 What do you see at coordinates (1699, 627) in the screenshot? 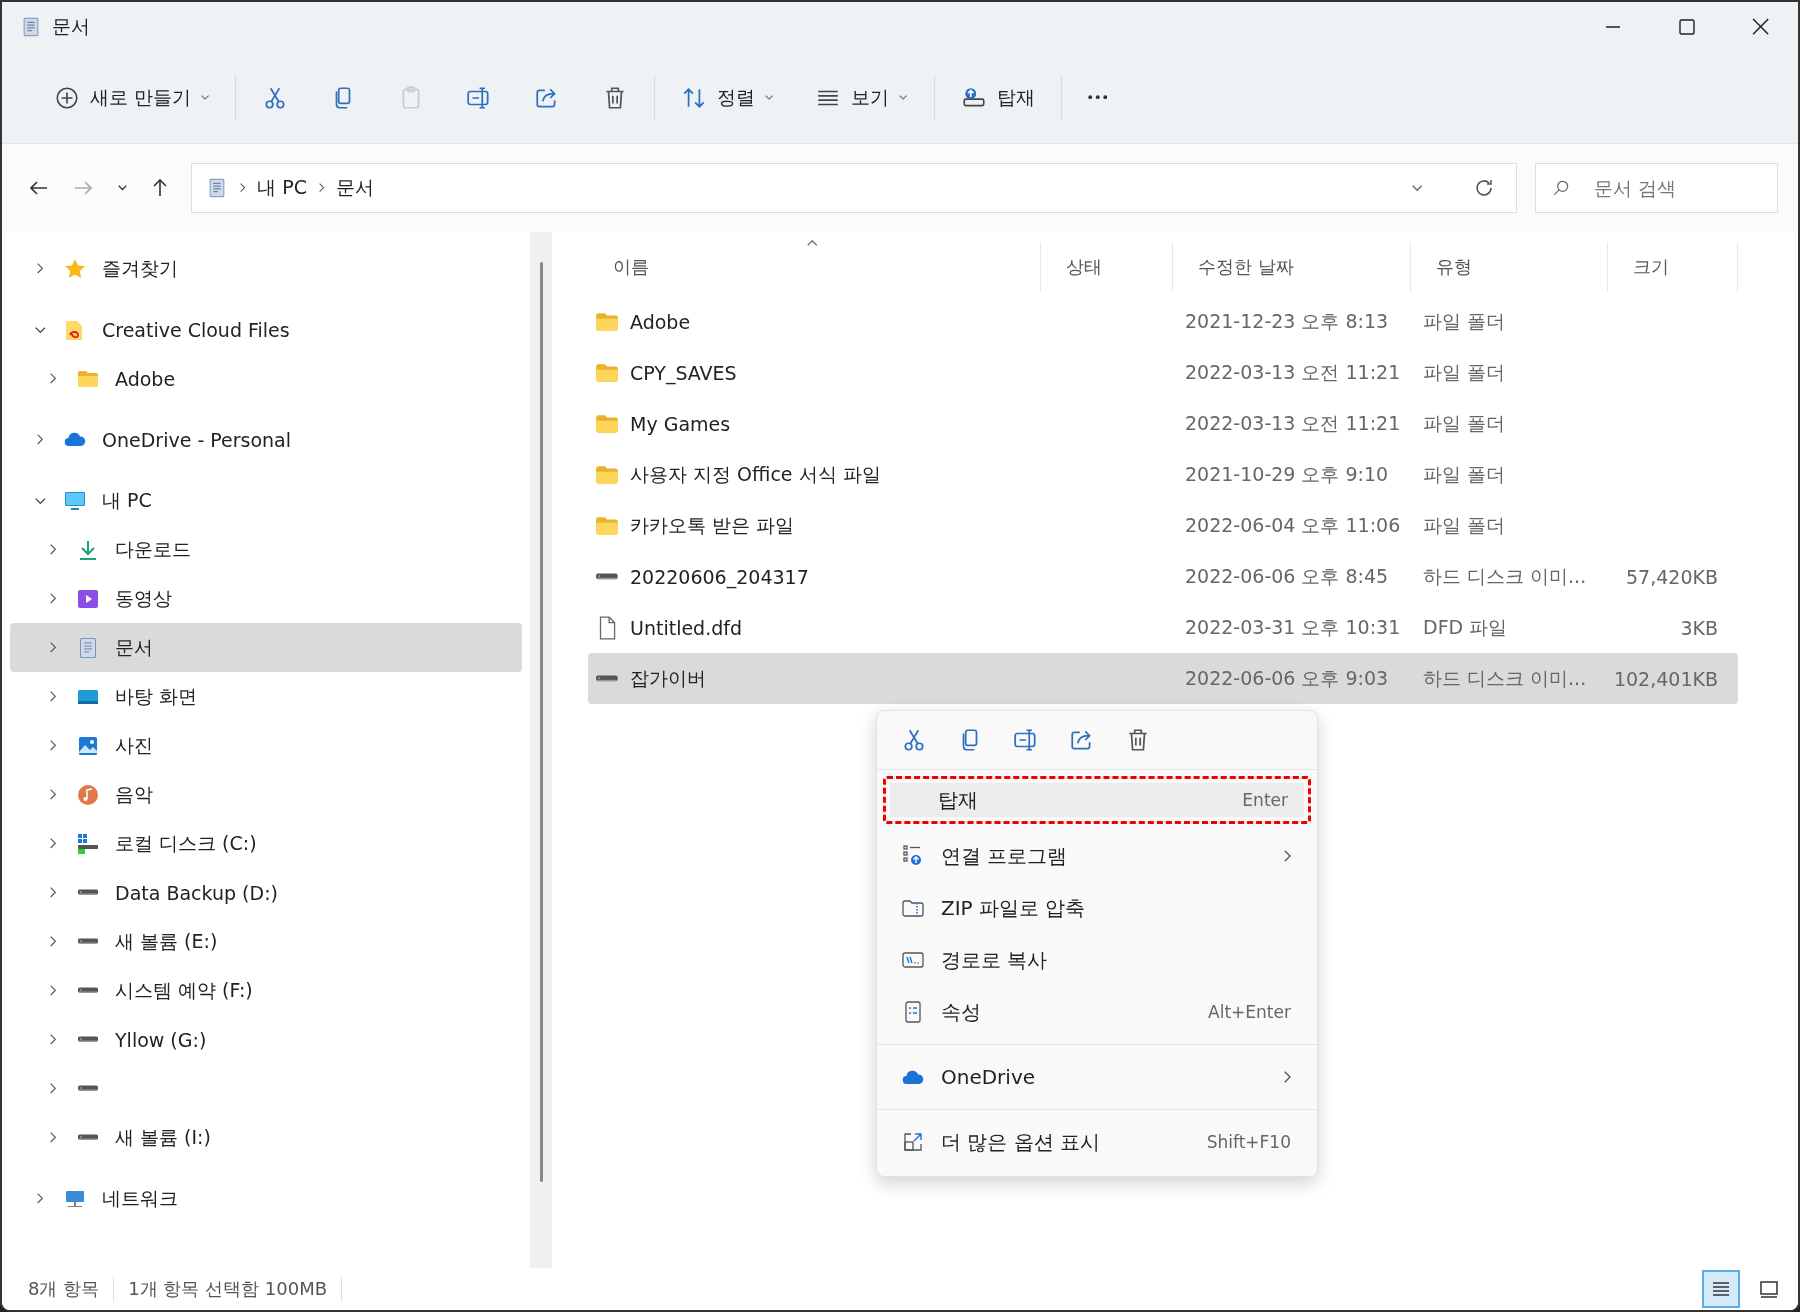
I see `file-size: 3KB` at bounding box center [1699, 627].